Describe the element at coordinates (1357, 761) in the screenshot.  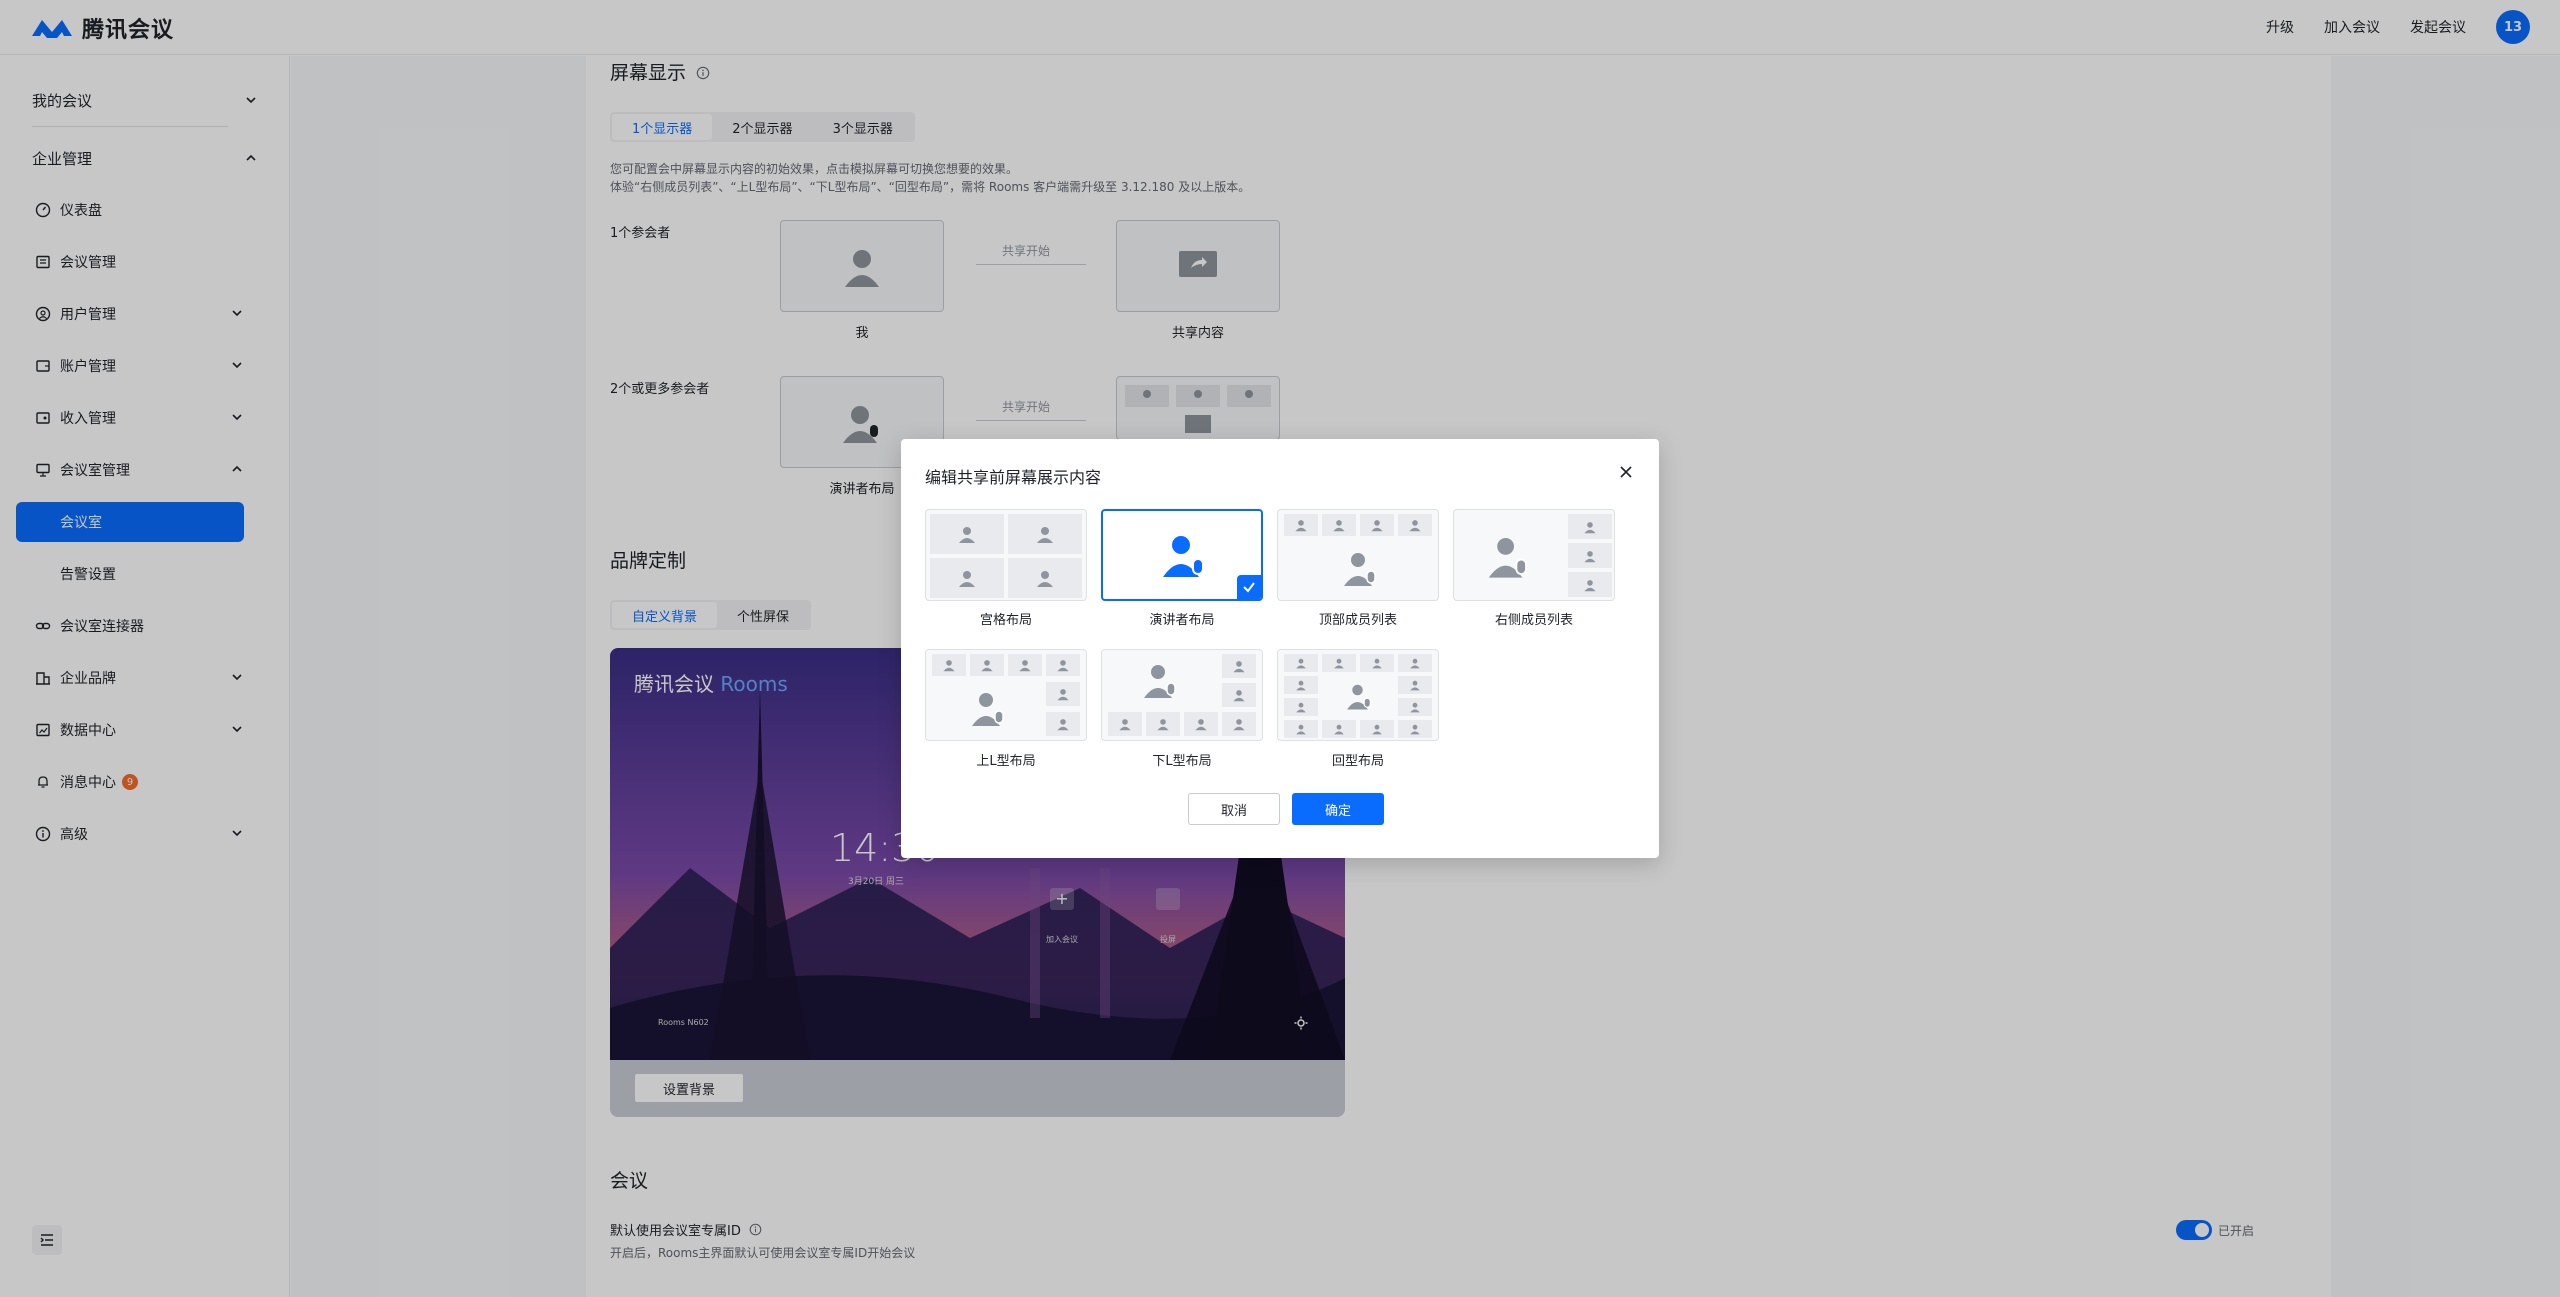
I see `layout-caption-ring: 回型布局` at that location.